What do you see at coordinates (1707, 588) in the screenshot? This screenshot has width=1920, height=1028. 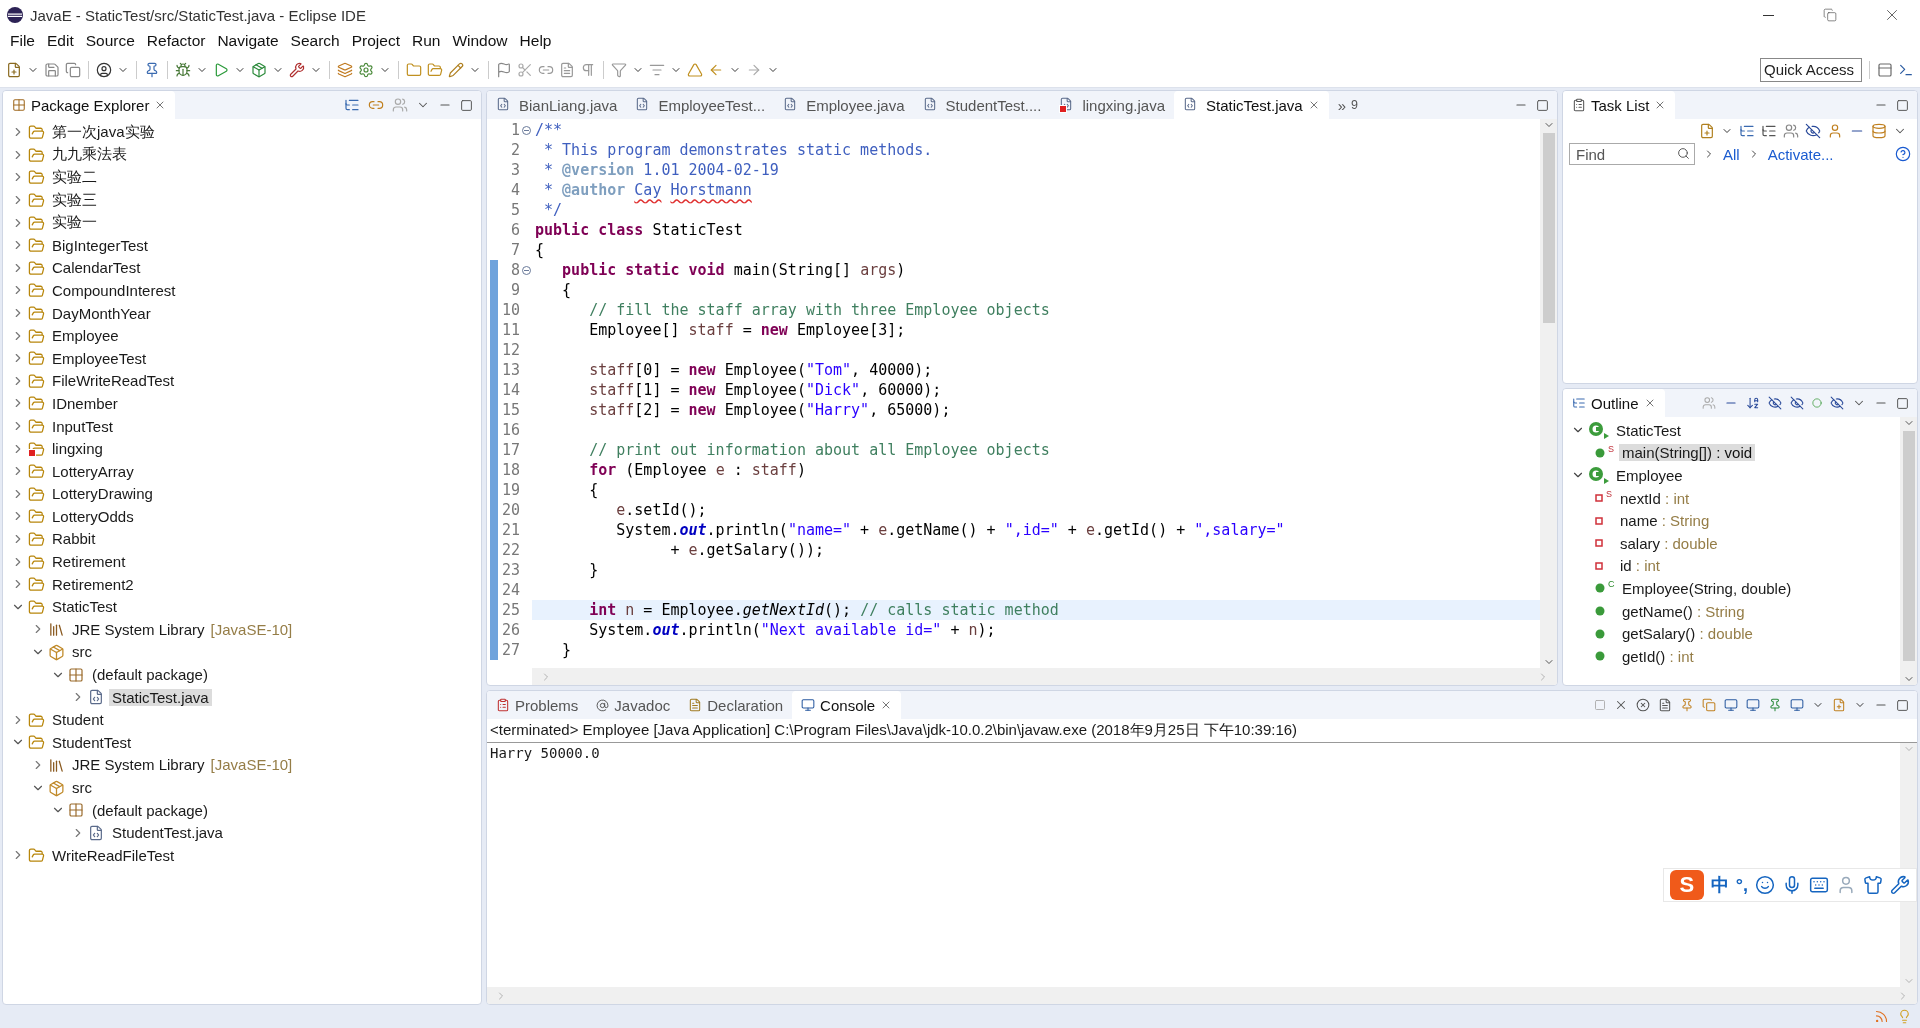 I see `outline-item: Employee(String, double)` at bounding box center [1707, 588].